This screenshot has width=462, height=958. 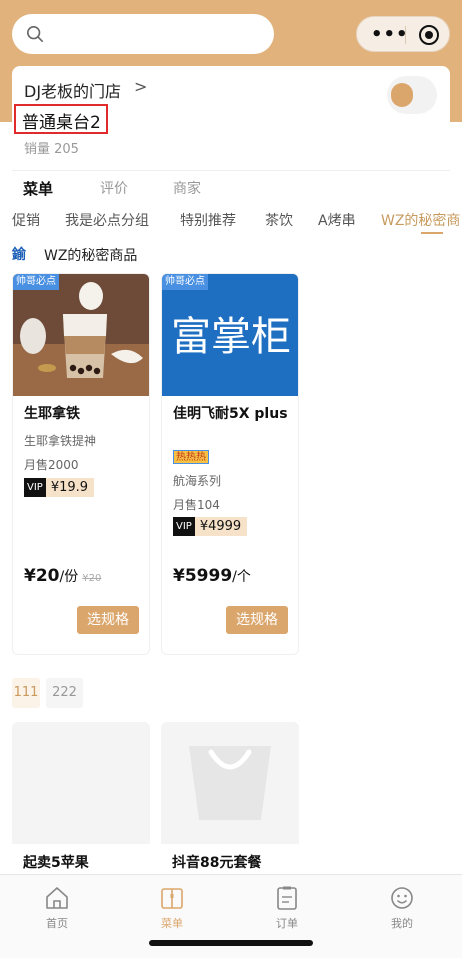 I want to click on category-wz-secret: WZ的秘密商, so click(x=420, y=220).